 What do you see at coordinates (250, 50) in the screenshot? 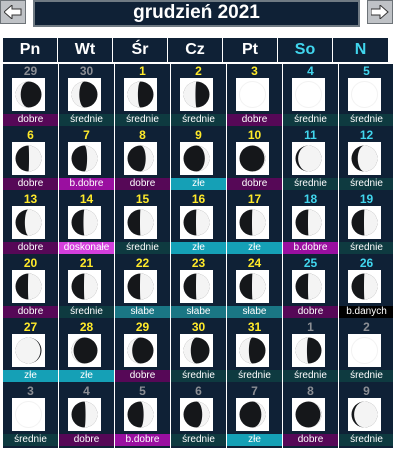
I see `weekday-friday: Pt` at bounding box center [250, 50].